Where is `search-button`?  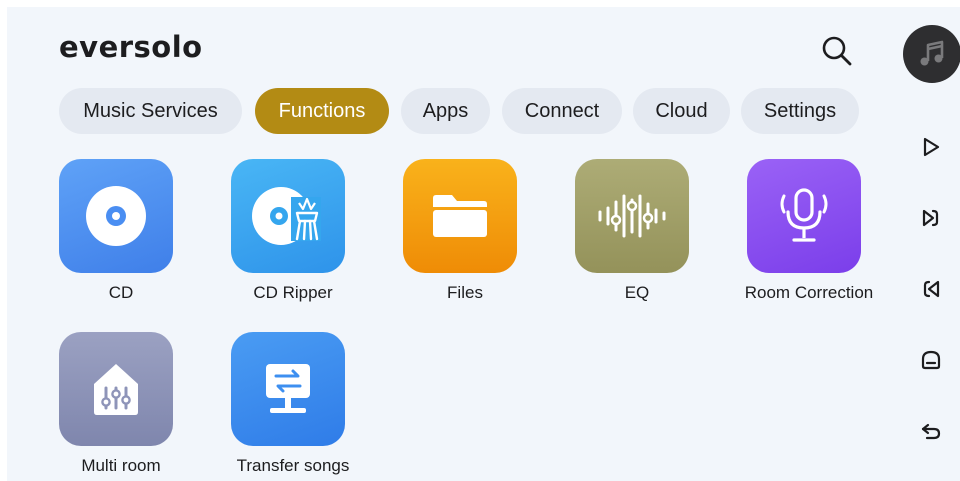
search-button is located at coordinates (837, 51).